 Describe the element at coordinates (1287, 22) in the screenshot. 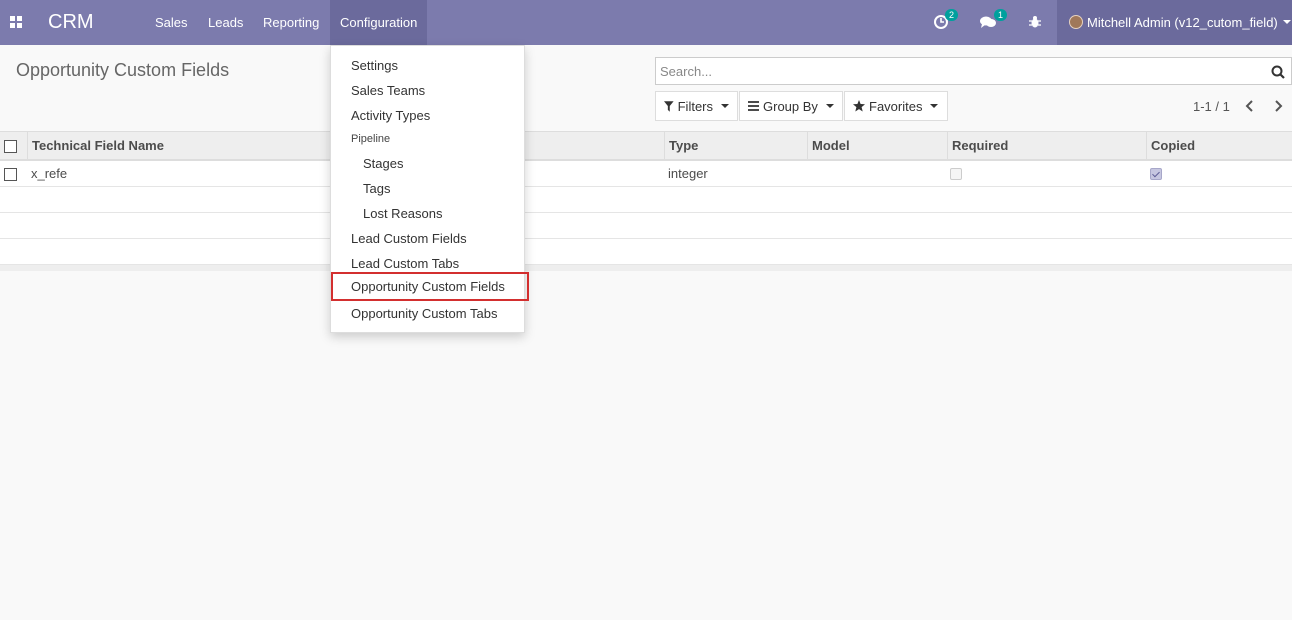

I see `chevron-down-icon` at that location.